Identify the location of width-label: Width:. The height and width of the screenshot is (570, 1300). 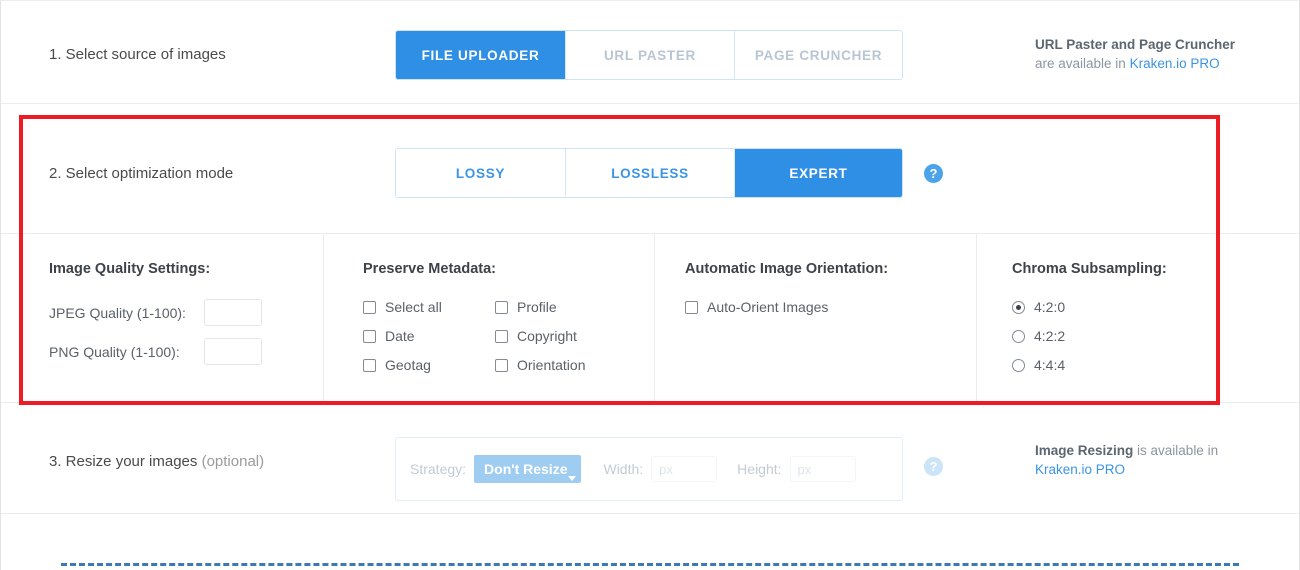
(623, 469).